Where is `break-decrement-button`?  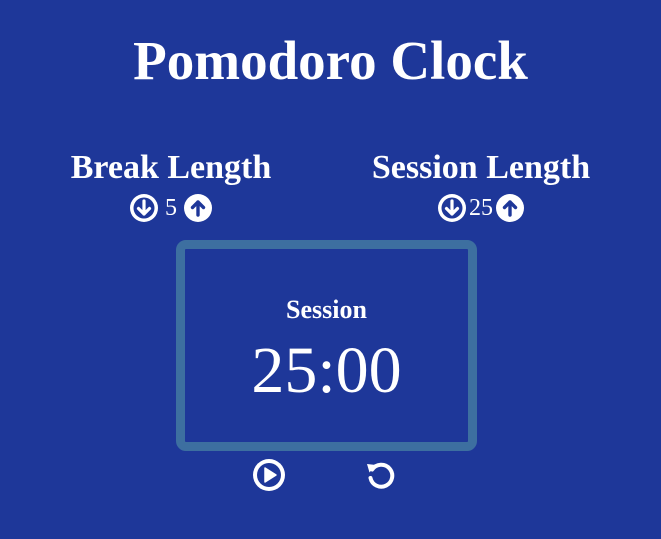
break-decrement-button is located at coordinates (144, 208).